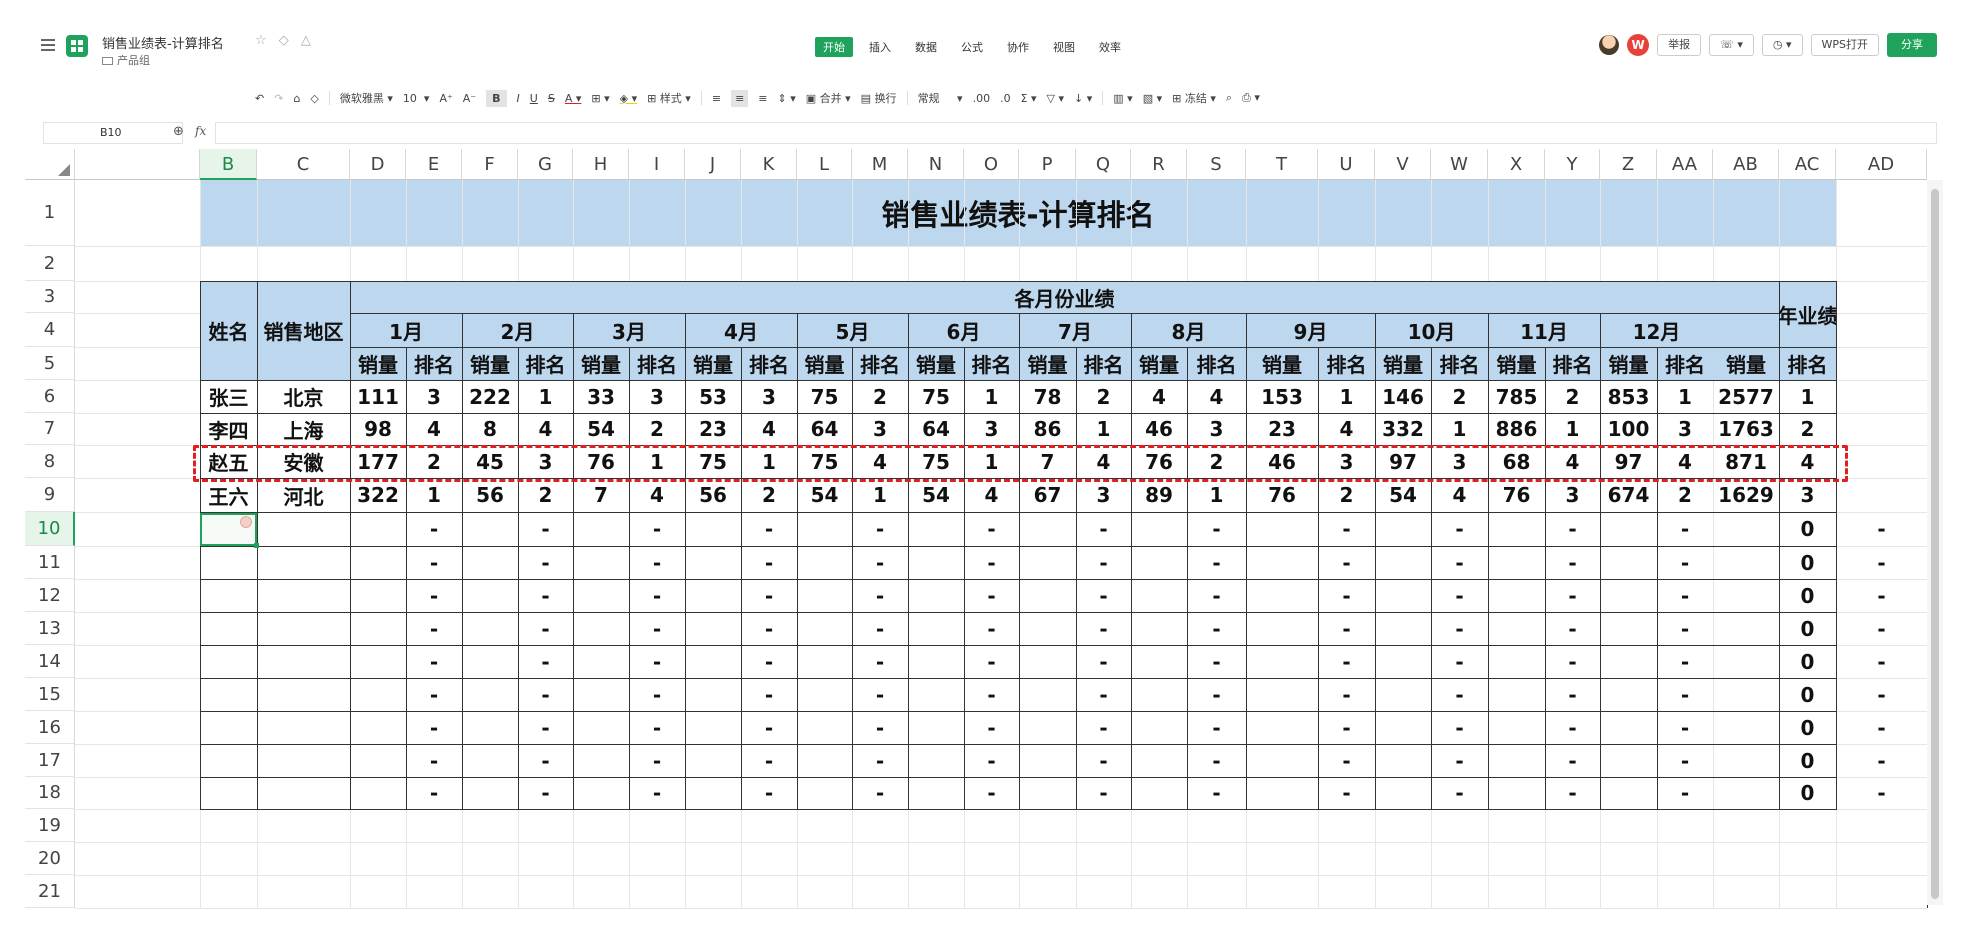  I want to click on column-header: Y, so click(1572, 164).